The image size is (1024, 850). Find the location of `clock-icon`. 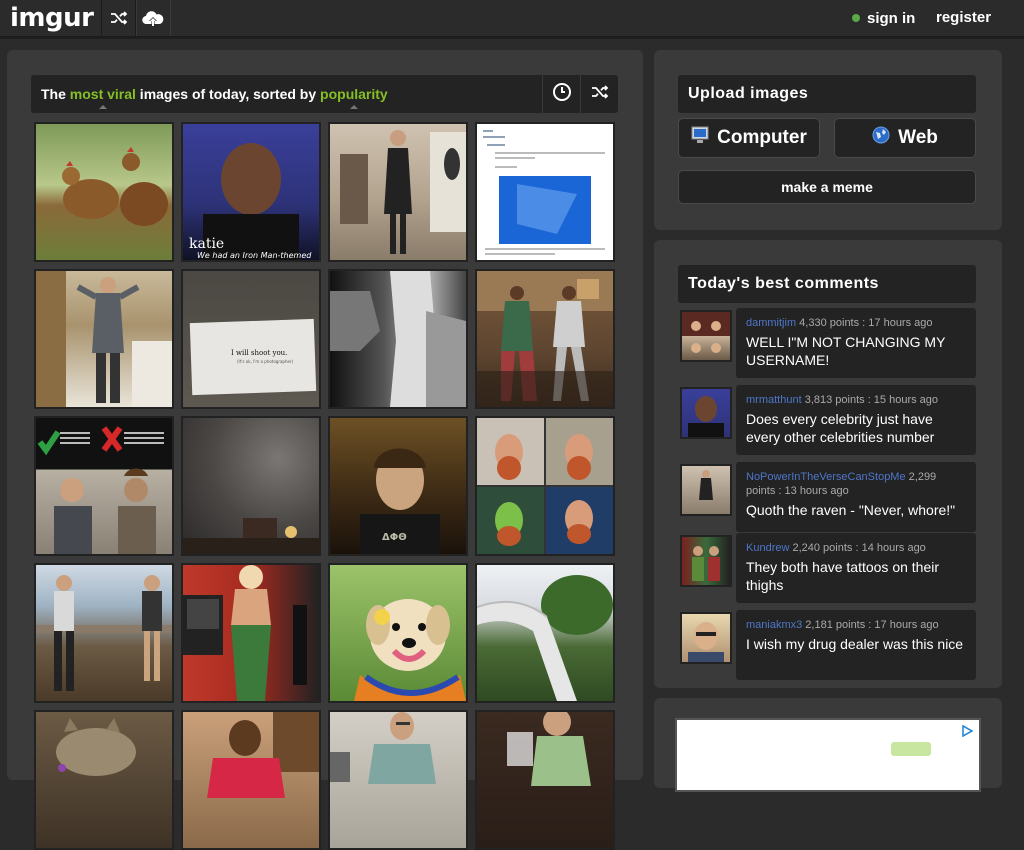

clock-icon is located at coordinates (562, 94).